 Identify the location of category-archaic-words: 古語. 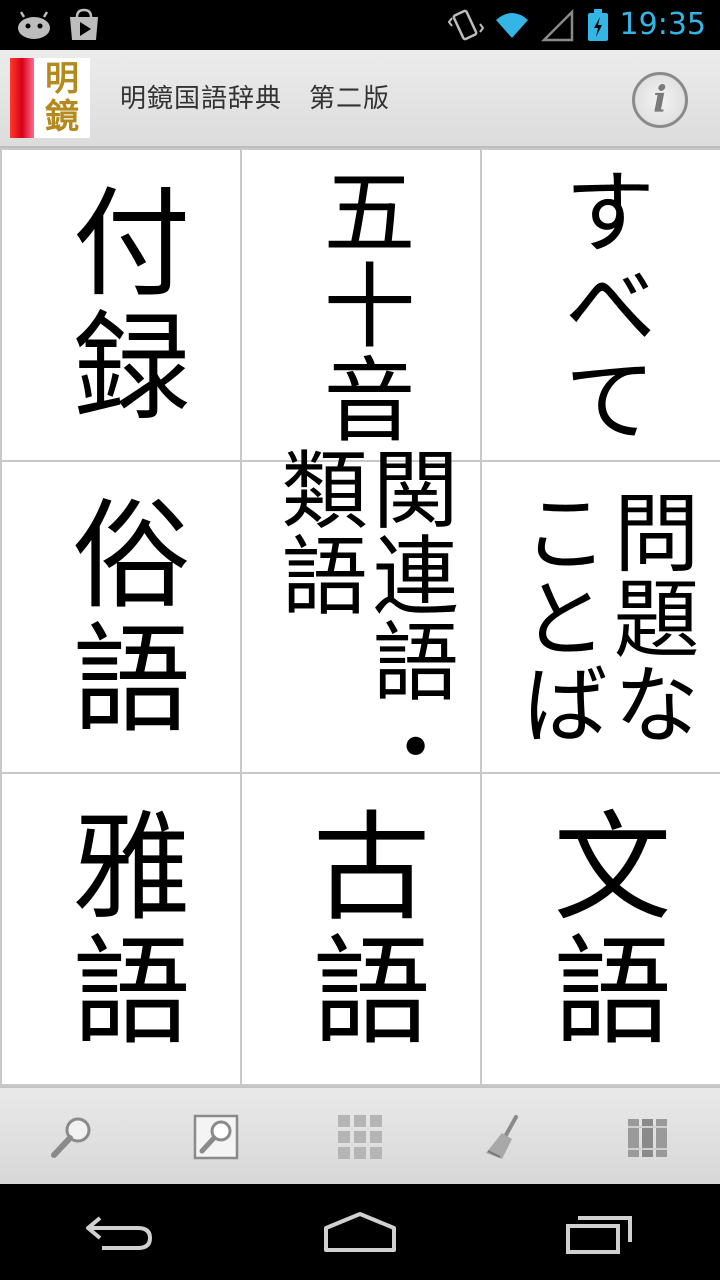
(361, 929).